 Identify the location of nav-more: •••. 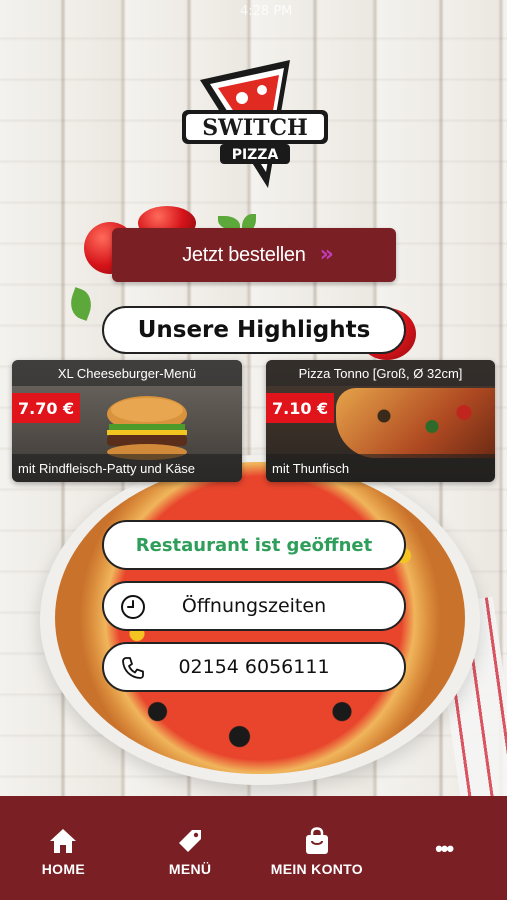
(444, 844).